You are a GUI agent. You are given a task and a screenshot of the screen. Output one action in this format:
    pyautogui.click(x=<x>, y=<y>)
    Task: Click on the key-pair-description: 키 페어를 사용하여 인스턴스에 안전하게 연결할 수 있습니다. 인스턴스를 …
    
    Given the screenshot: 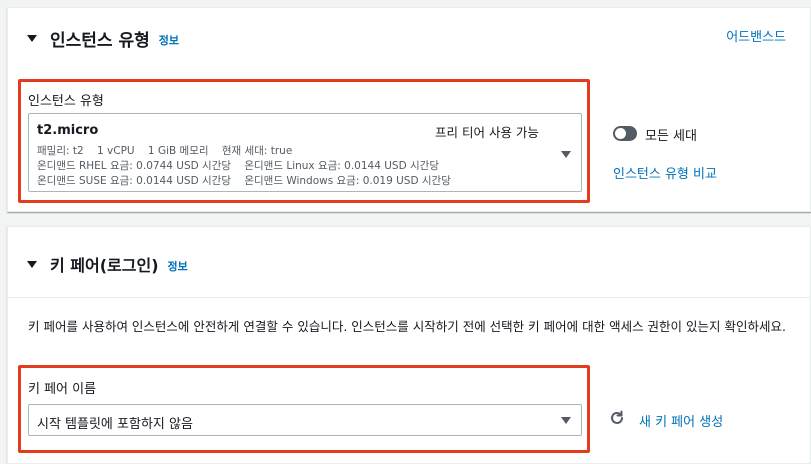 What is the action you would take?
    pyautogui.click(x=407, y=326)
    